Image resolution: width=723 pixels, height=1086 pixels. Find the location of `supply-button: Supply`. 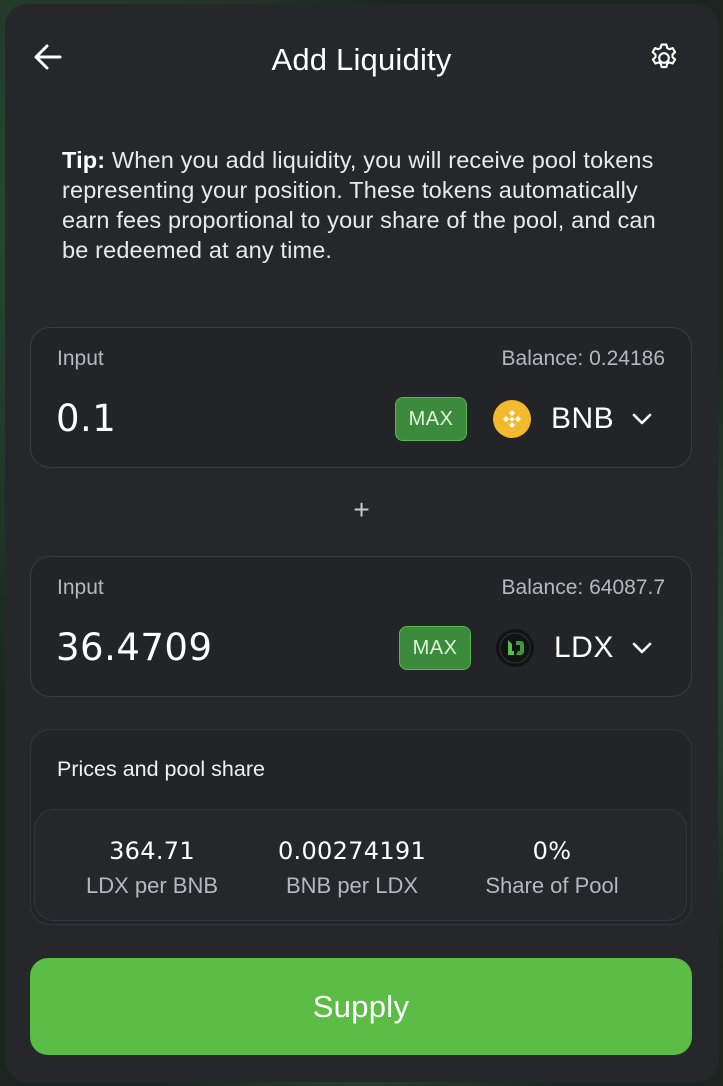

supply-button: Supply is located at coordinates (361, 1006).